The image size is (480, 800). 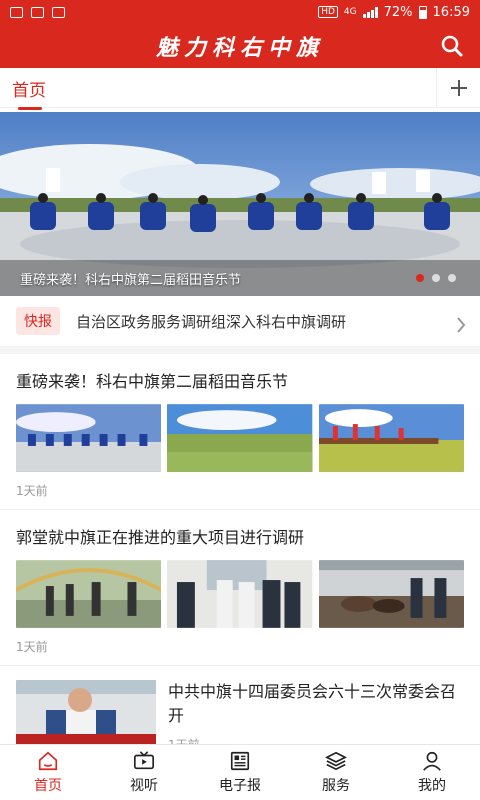 I want to click on newspaper-icon, so click(x=240, y=761).